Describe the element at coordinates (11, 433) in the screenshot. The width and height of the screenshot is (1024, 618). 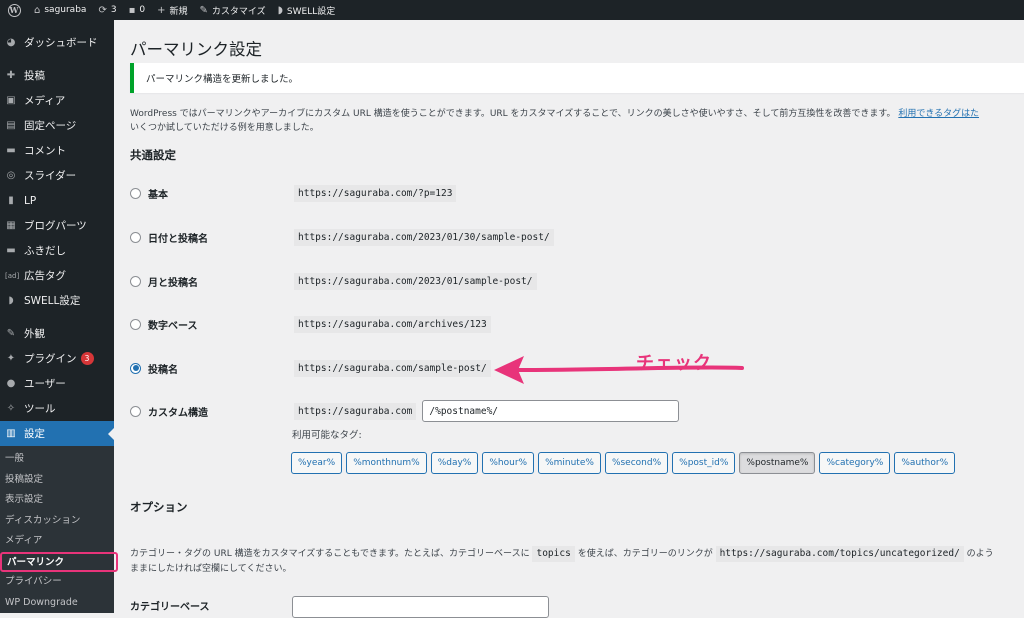
I see `settings-icon: ▥` at that location.